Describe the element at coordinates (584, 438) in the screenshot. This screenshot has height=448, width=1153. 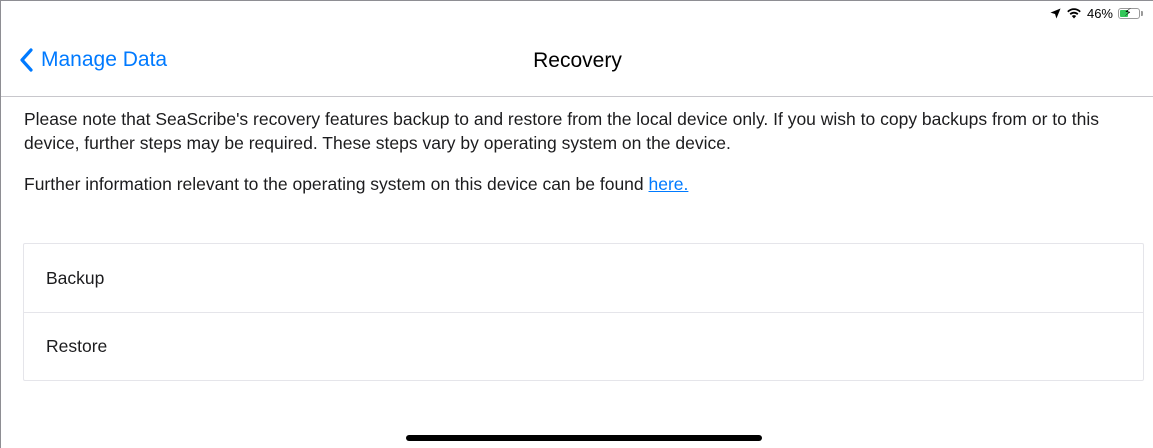
I see `home-indicator` at that location.